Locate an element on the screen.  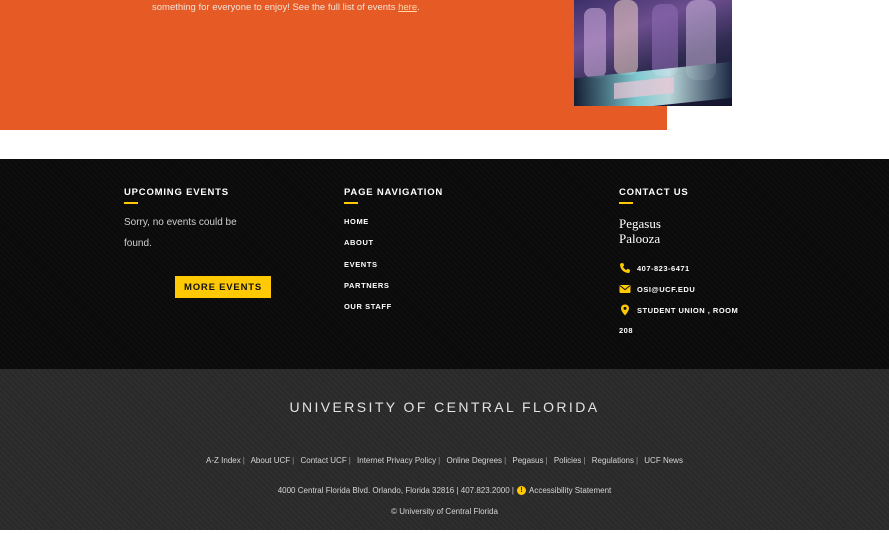
no-events-message: Sorry, no events could be found. is located at coordinates (180, 233).